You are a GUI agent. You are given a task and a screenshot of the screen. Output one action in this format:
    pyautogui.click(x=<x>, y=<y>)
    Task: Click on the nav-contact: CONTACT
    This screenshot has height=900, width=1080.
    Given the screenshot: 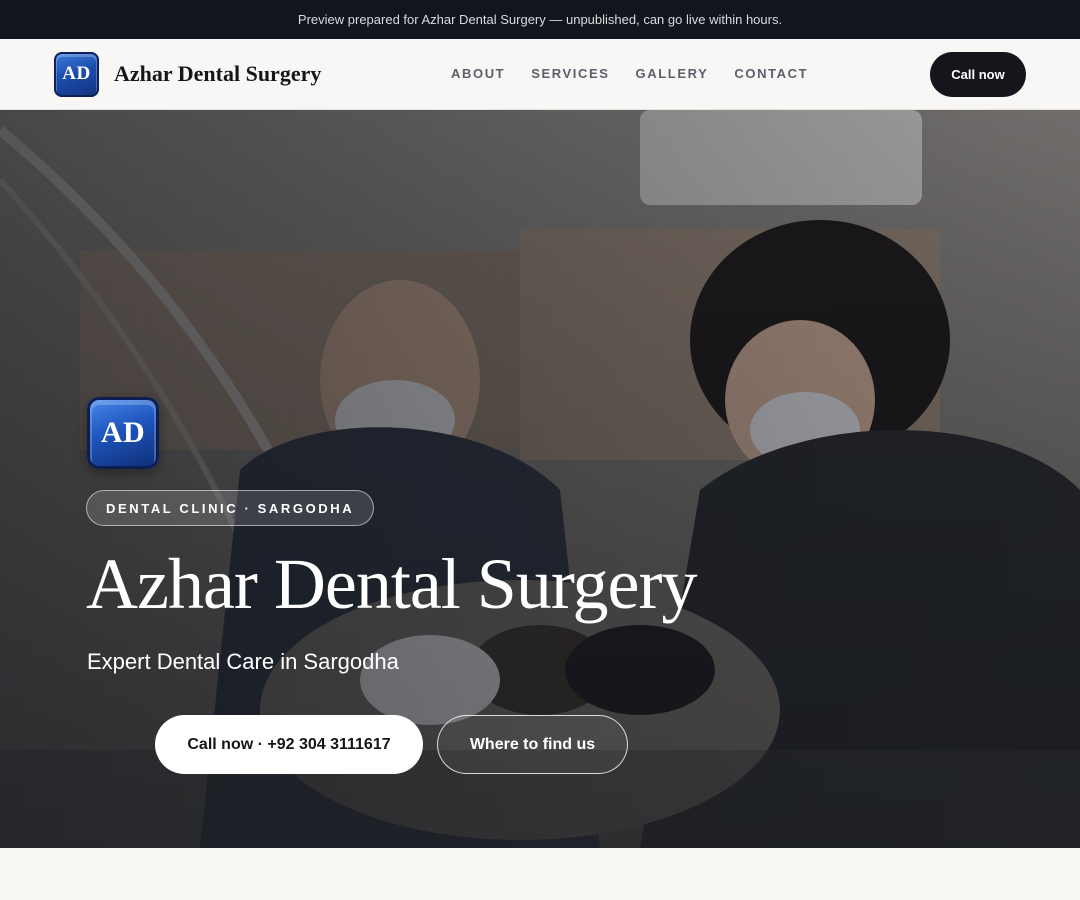 What is the action you would take?
    pyautogui.click(x=771, y=73)
    